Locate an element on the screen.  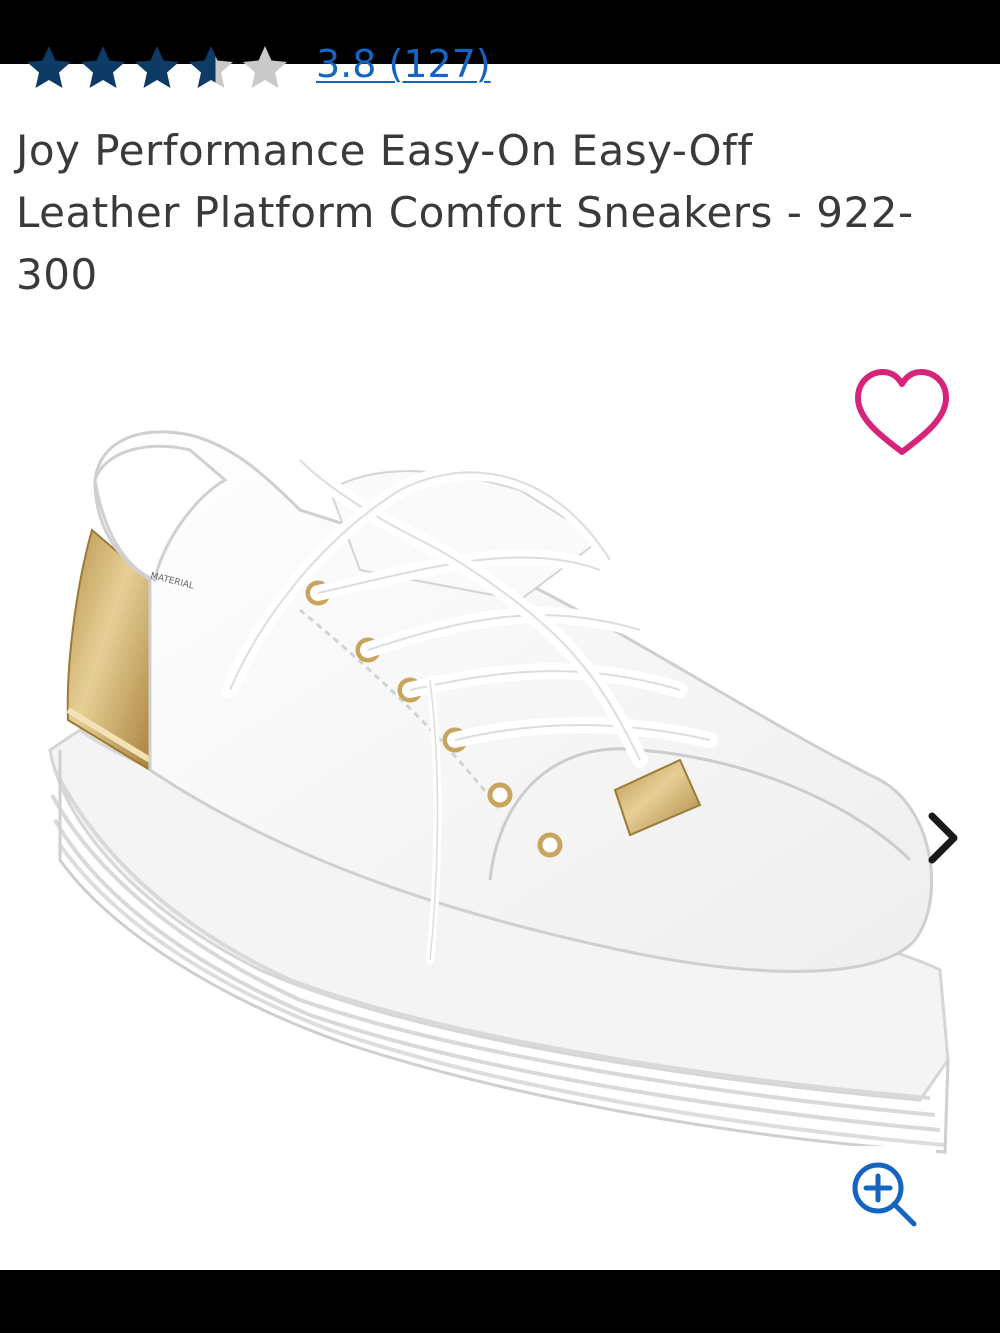
star-3-icon is located at coordinates (157, 67).